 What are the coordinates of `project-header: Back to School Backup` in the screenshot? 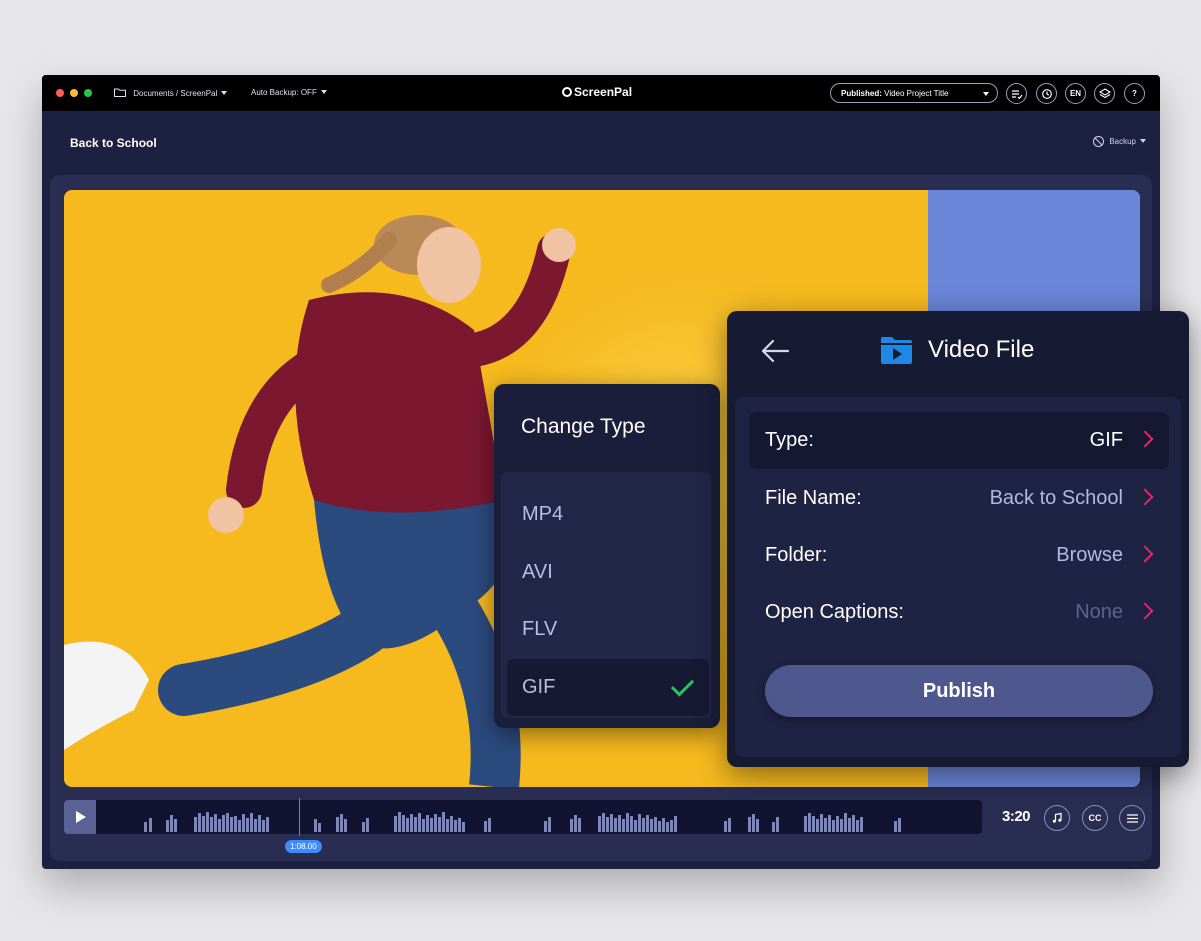 It's located at (601, 143).